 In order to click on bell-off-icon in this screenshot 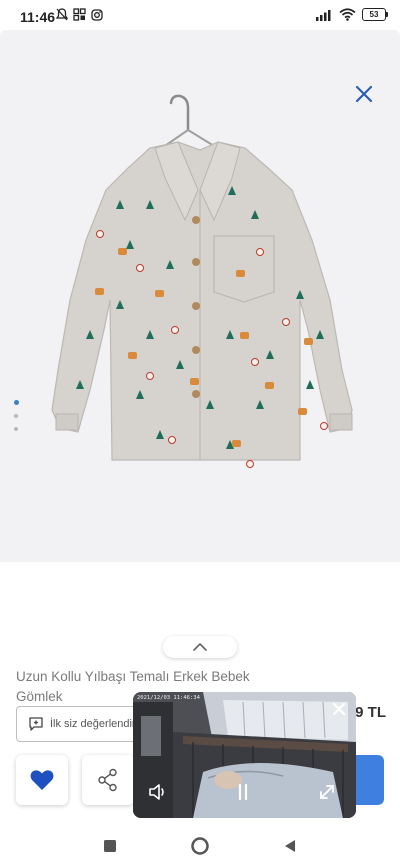, I will do `click(62, 14)`.